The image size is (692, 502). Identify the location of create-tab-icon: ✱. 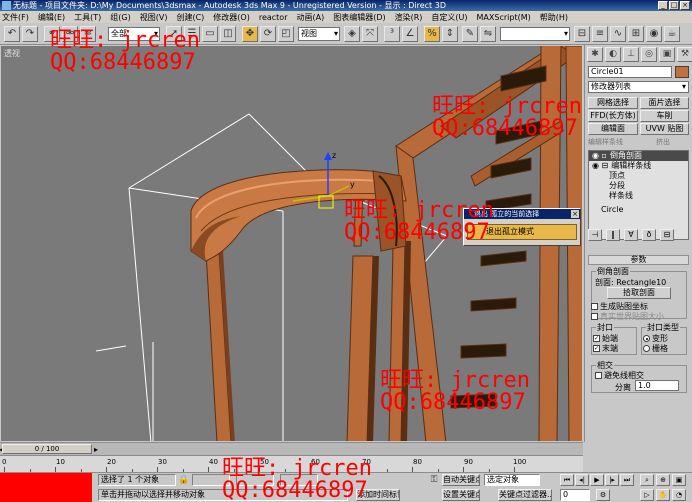
(595, 54).